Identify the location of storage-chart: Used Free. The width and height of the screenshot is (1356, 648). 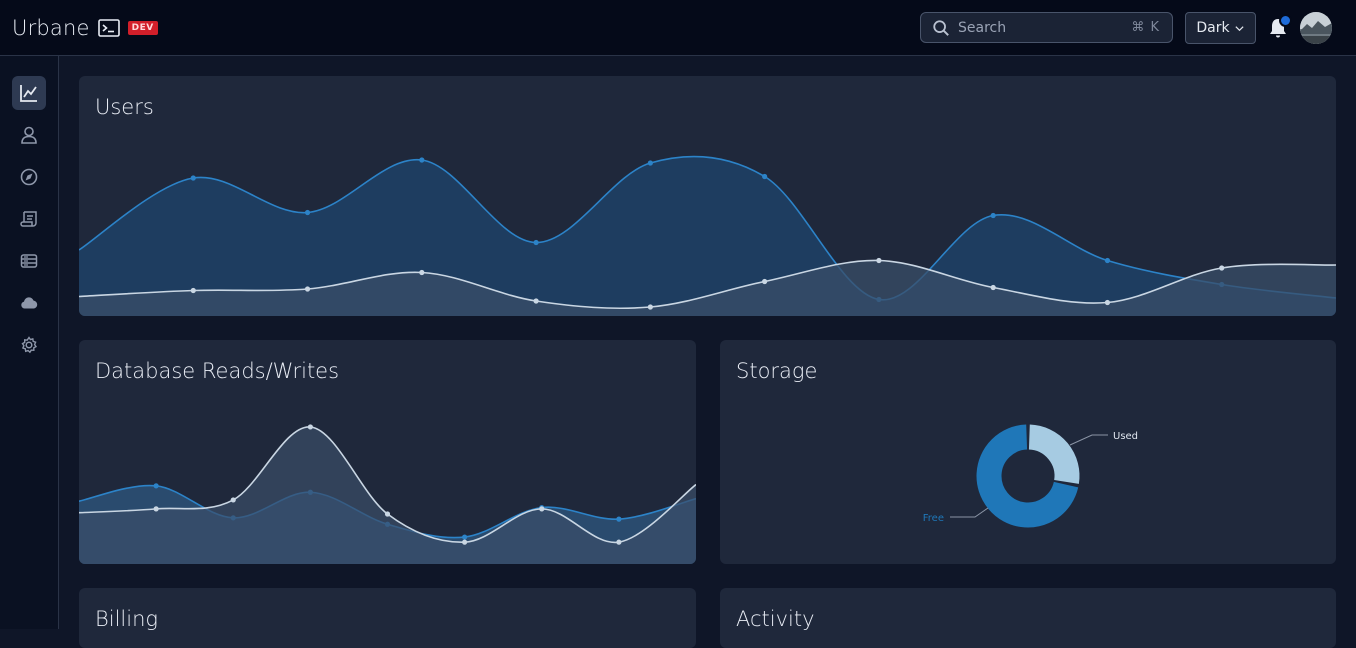
(1030, 476).